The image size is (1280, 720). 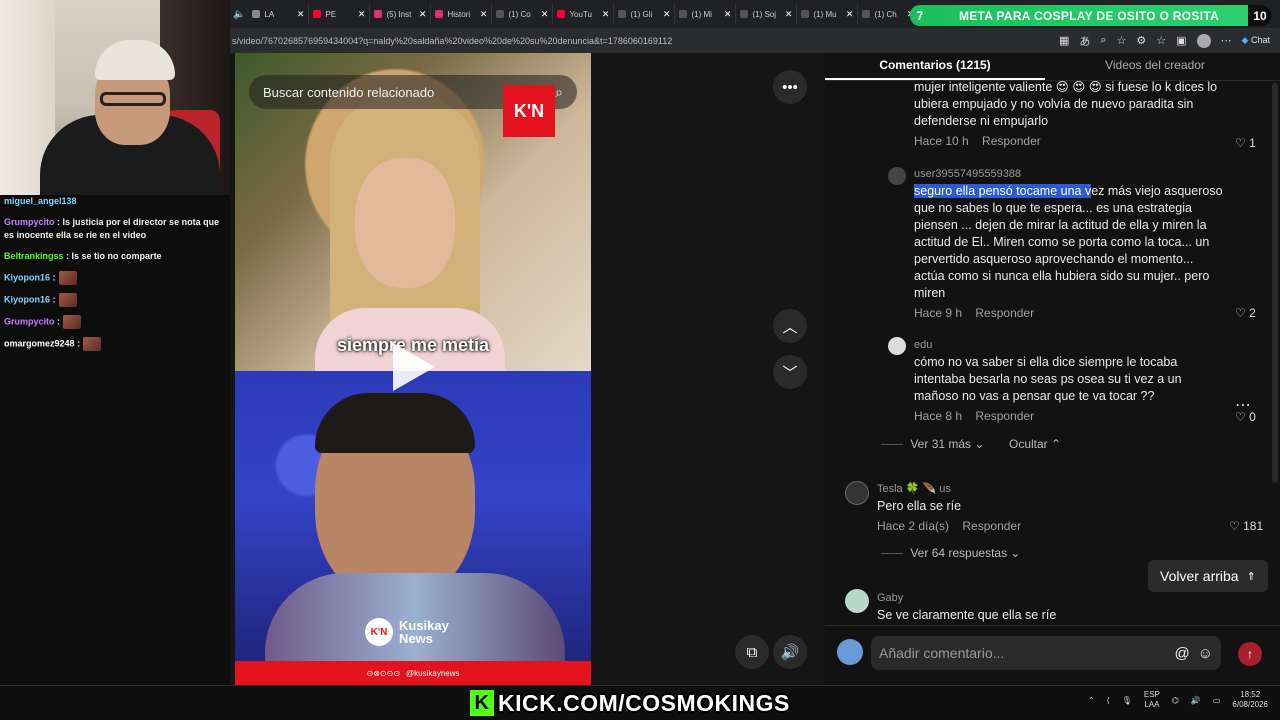 What do you see at coordinates (828, 14) in the screenshot?
I see `browser-tab: (1) Mu ✕` at bounding box center [828, 14].